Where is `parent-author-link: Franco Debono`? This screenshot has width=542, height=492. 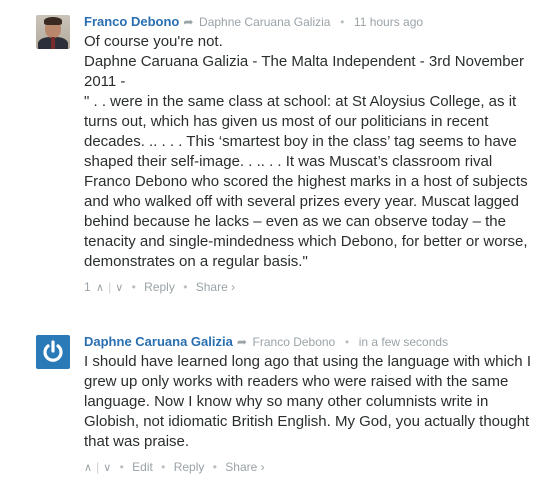
parent-author-link: Franco Debono is located at coordinates (294, 342).